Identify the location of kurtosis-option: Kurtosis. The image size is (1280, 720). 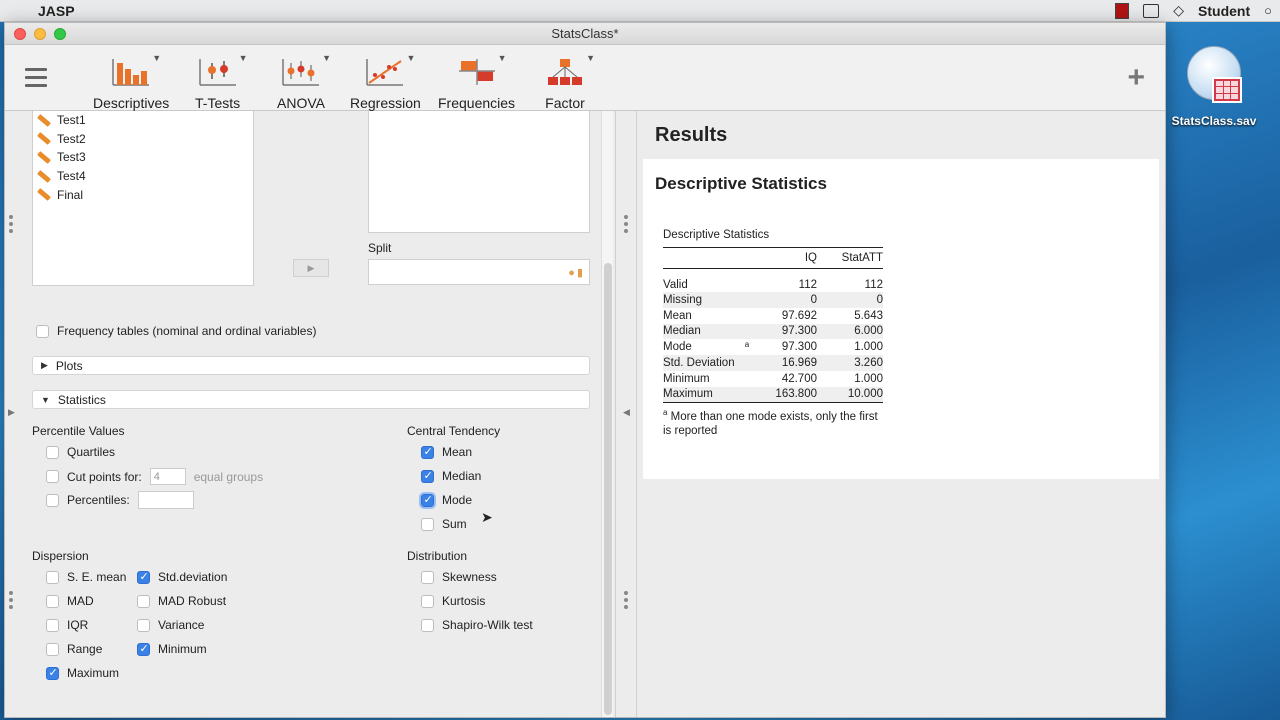
(453, 601).